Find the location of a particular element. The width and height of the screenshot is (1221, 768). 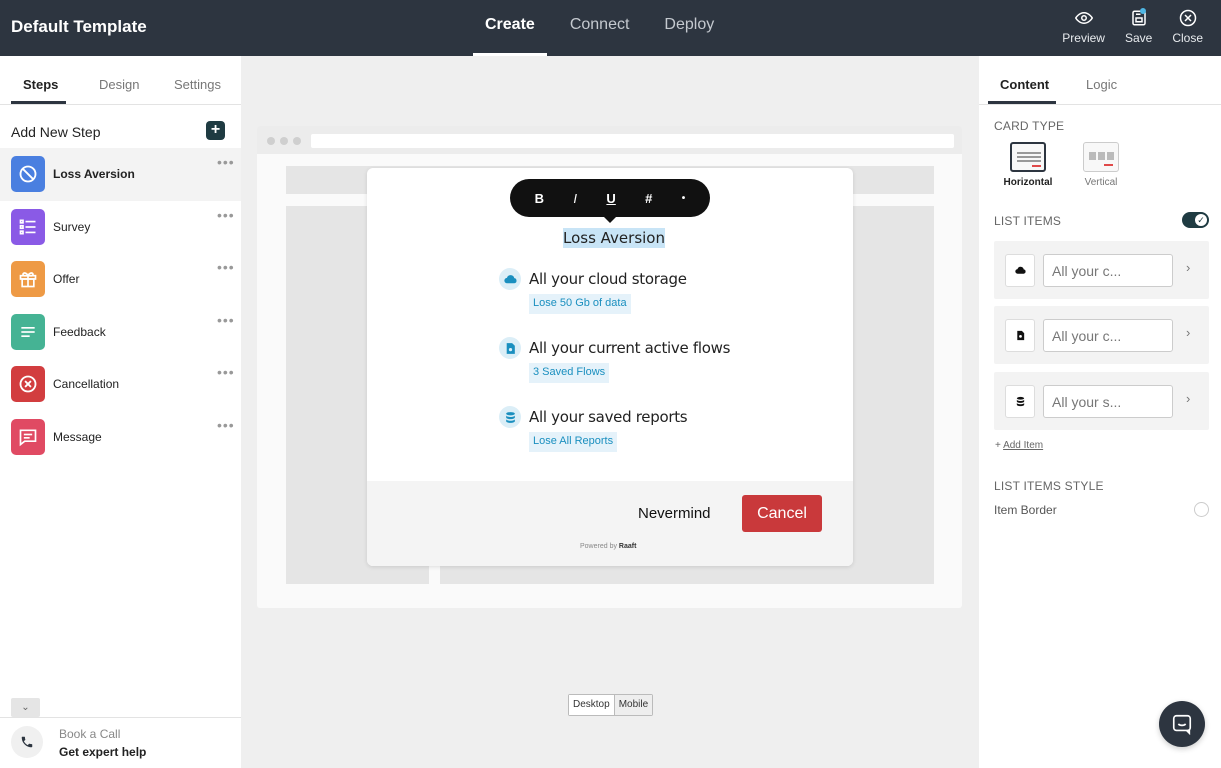

right-tabs: Content Logic is located at coordinates (1100, 80).